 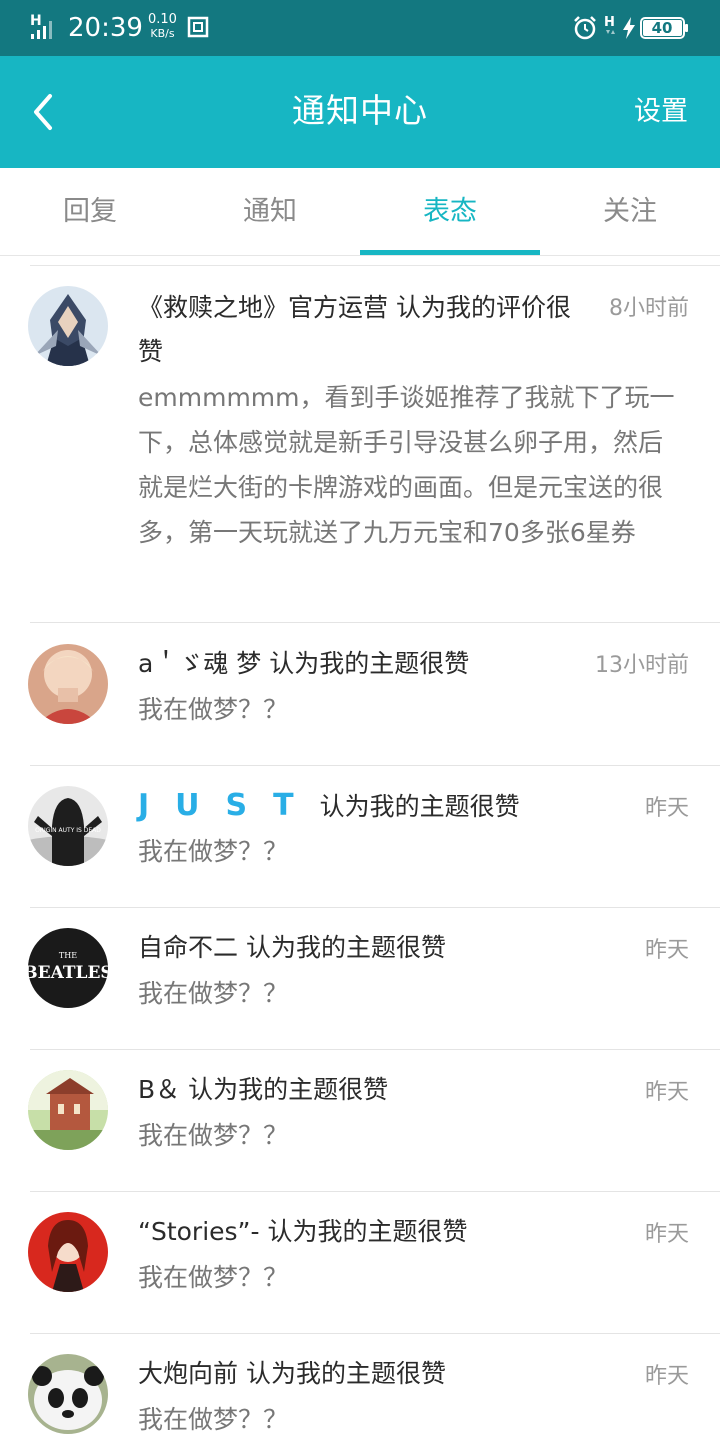 What do you see at coordinates (360, 28) in the screenshot?
I see `status-bar: H 20:39 0.10 KB/s H 40` at bounding box center [360, 28].